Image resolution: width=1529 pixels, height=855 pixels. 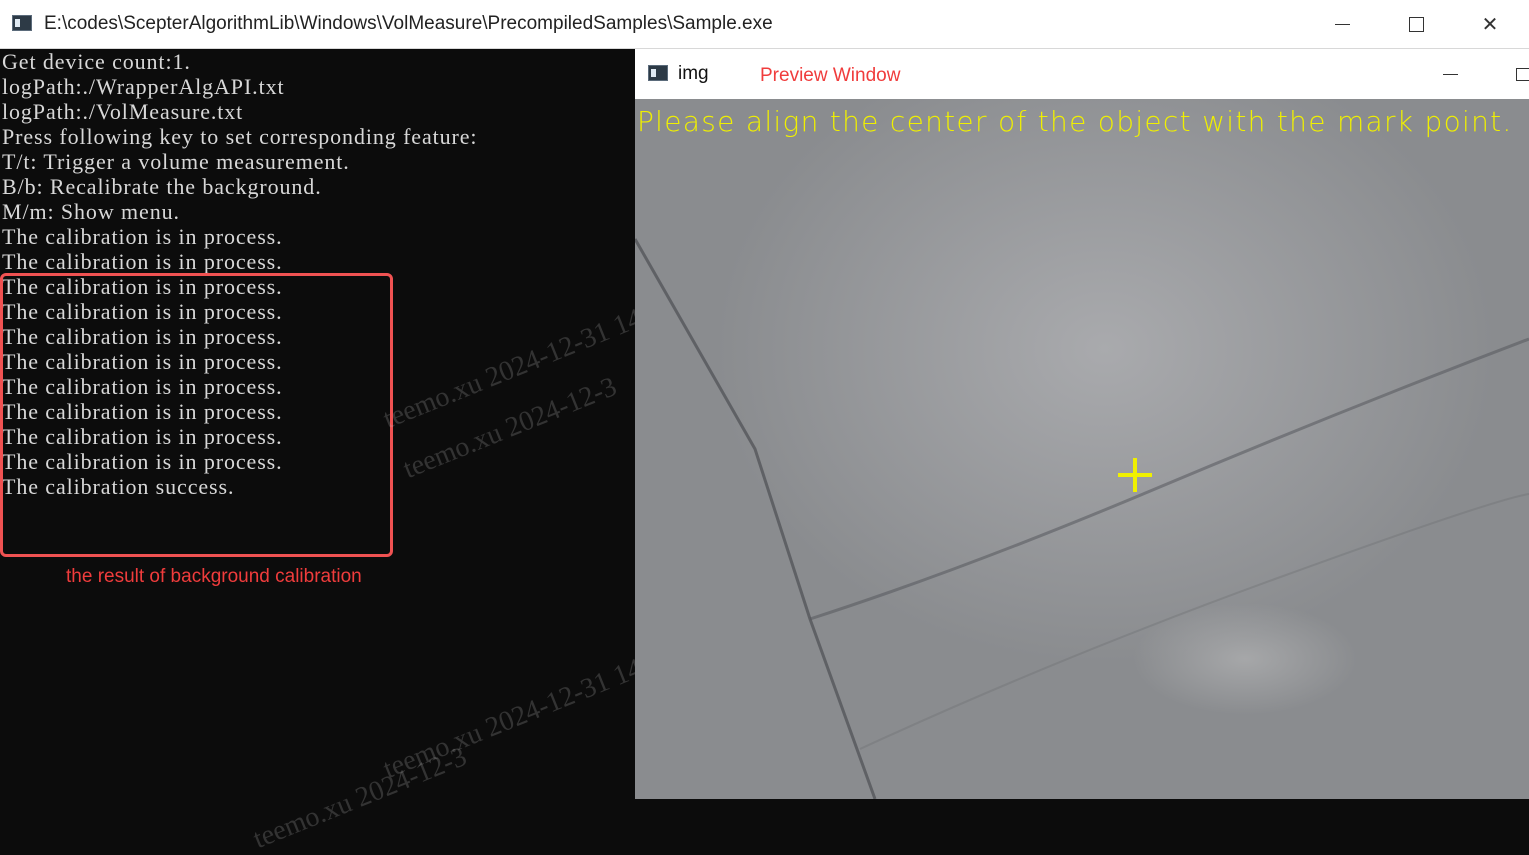 I want to click on preview-window-title: img, so click(x=693, y=73).